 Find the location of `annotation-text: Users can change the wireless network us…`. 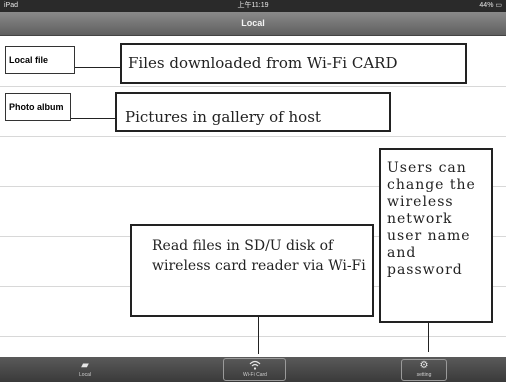

annotation-text: Users can change the wireless network us… is located at coordinates (431, 219).